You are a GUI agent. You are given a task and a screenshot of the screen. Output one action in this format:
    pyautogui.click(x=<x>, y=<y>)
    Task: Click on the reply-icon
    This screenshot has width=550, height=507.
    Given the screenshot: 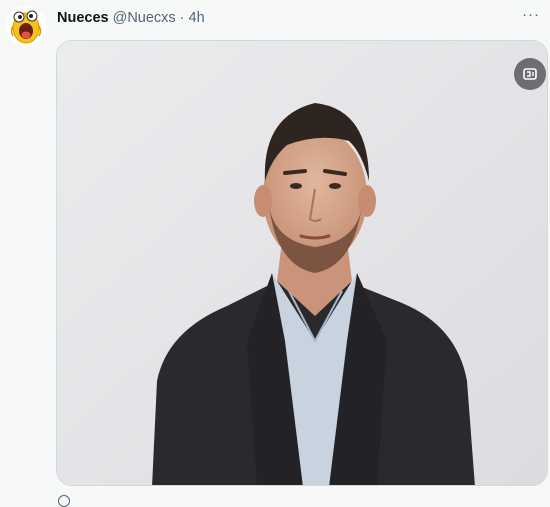 What is the action you would take?
    pyautogui.click(x=64, y=501)
    